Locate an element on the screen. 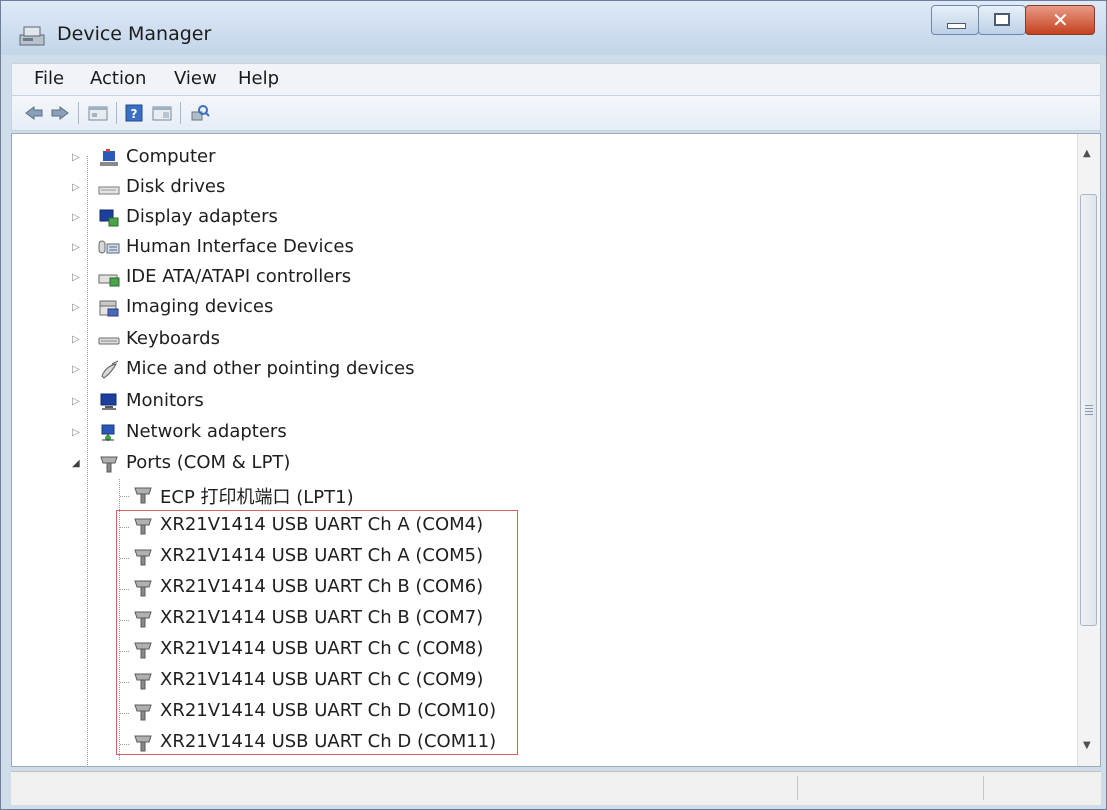 The height and width of the screenshot is (810, 1107). tree-item-label: Network adapters is located at coordinates (206, 431).